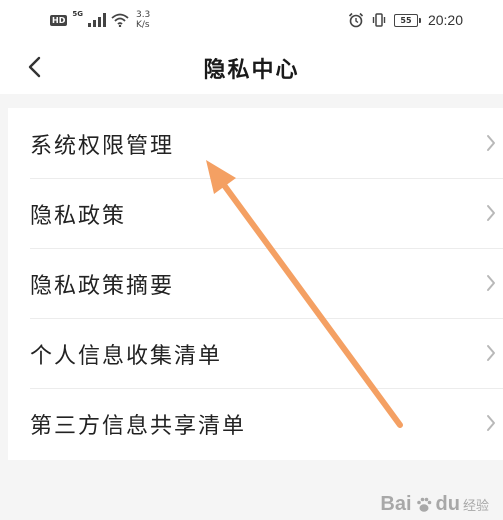 This screenshot has height=520, width=503. Describe the element at coordinates (434, 504) in the screenshot. I see `watermark-logo: Bai du 经验` at that location.